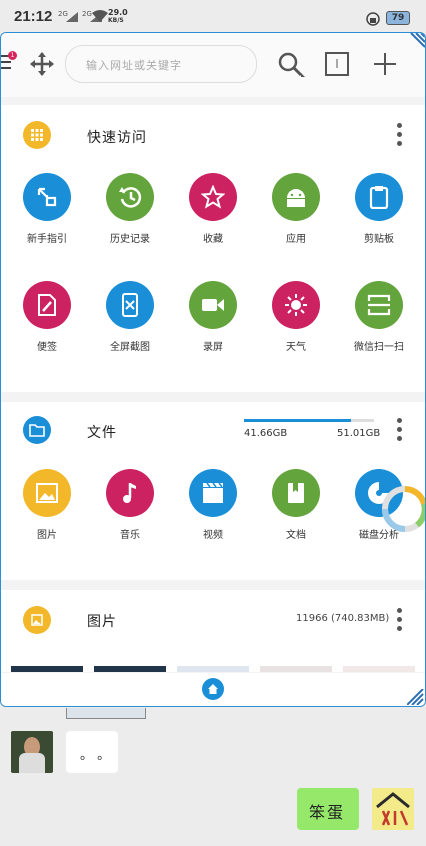  What do you see at coordinates (32, 752) in the screenshot?
I see `contact-avatar` at bounding box center [32, 752].